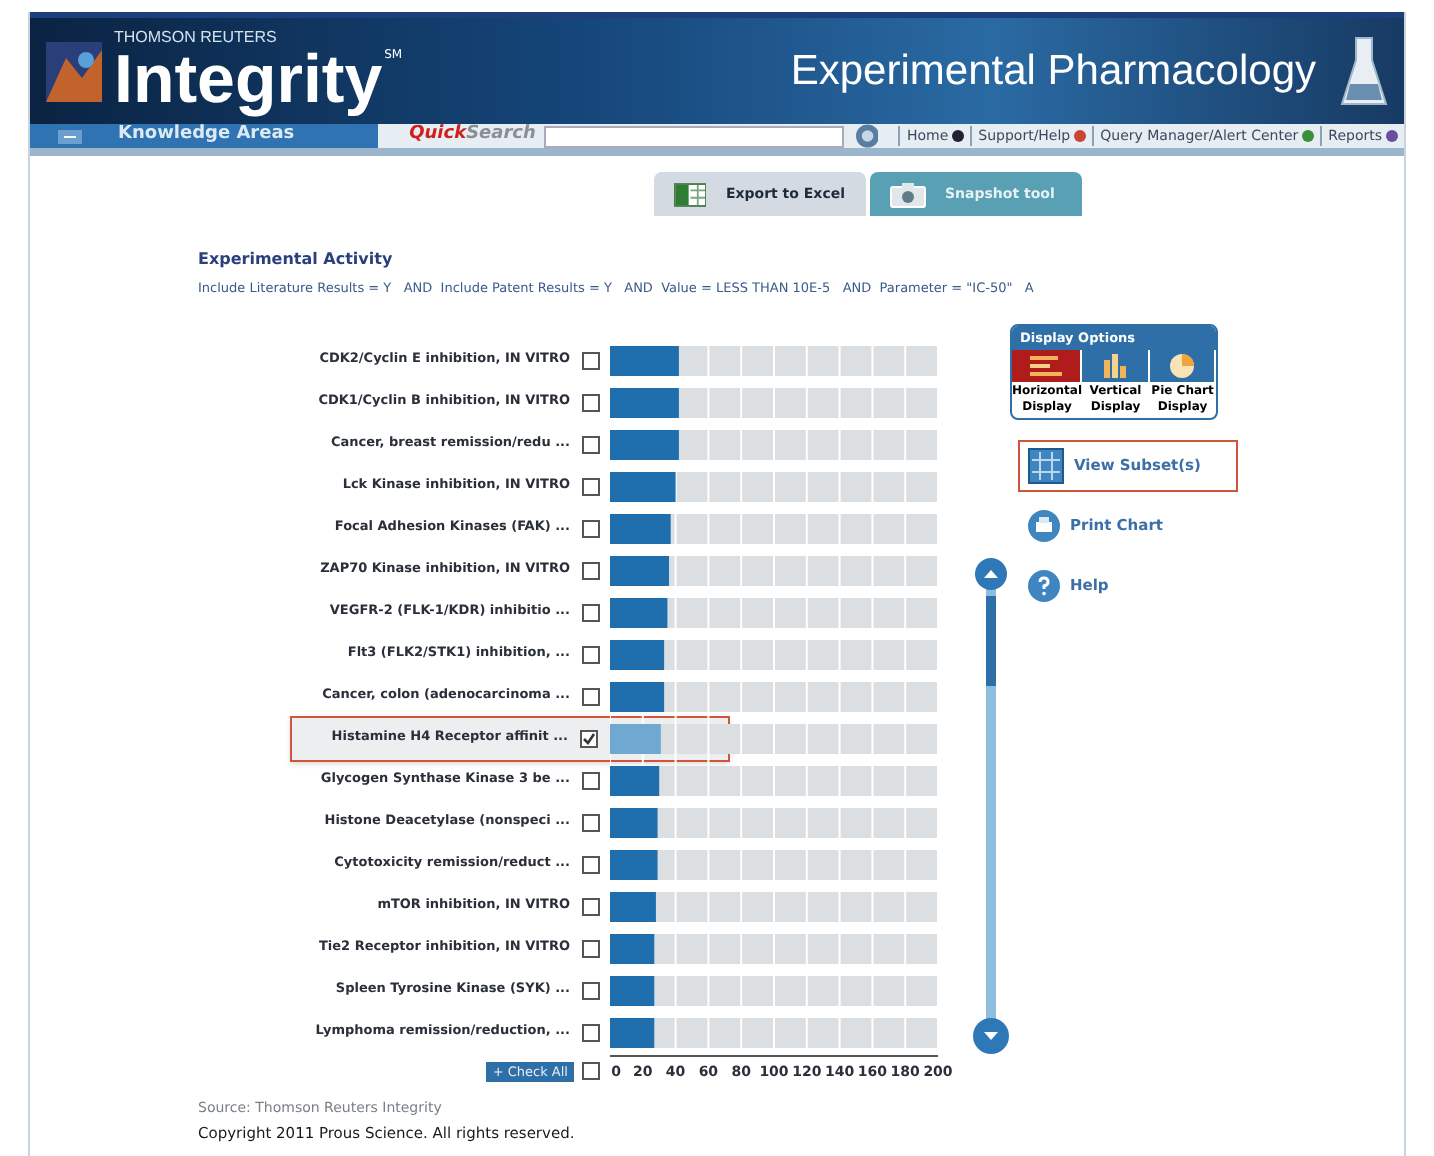  Describe the element at coordinates (1114, 365) in the screenshot. I see `vertical-bars-icon` at that location.